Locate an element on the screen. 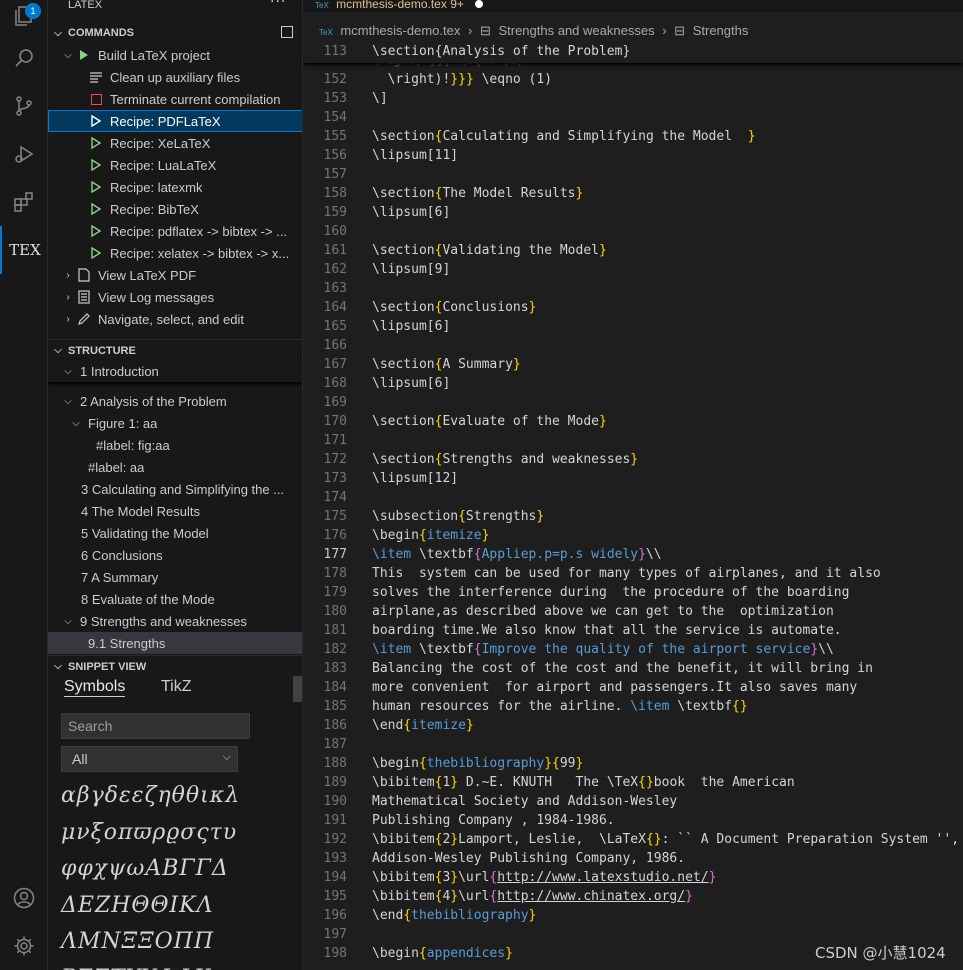 The width and height of the screenshot is (963, 970). tab-mcmthesis-demo: TeX mcmthesis-demo.tex 9+ is located at coordinates (399, 5).